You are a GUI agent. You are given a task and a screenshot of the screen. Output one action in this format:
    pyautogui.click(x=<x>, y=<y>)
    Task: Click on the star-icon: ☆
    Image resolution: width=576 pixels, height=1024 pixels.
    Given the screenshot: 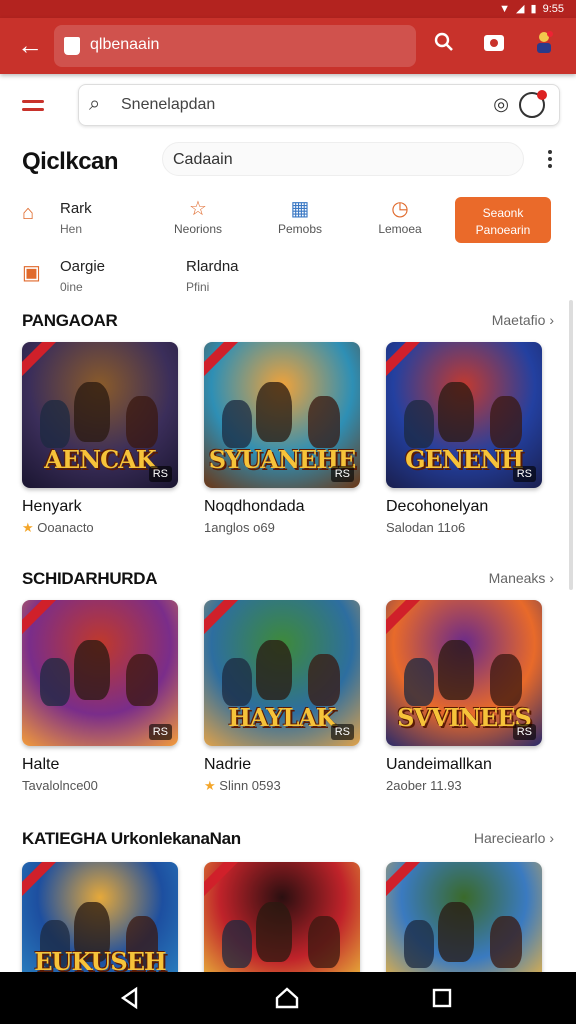 What is the action you would take?
    pyautogui.click(x=198, y=209)
    